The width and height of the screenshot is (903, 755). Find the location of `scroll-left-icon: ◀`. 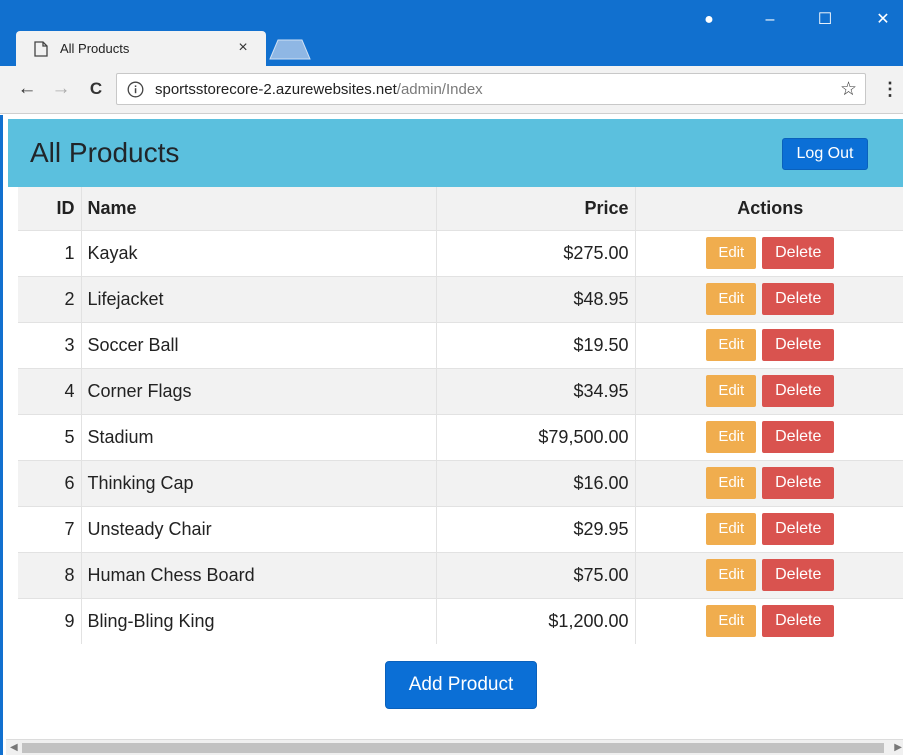

scroll-left-icon: ◀ is located at coordinates (14, 747).